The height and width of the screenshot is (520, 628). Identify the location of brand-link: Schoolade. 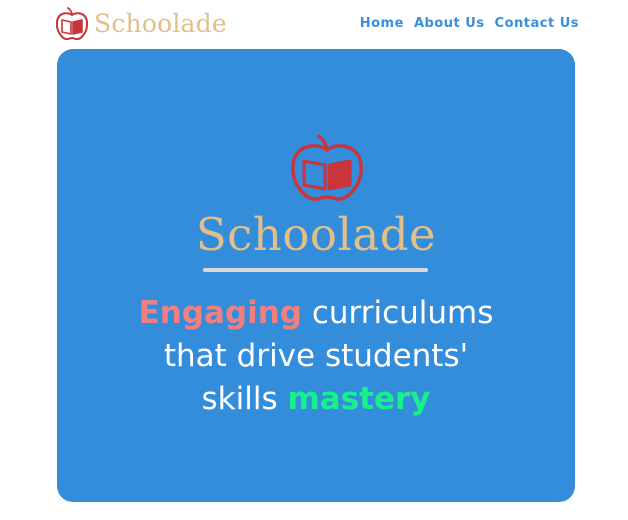
(140, 24).